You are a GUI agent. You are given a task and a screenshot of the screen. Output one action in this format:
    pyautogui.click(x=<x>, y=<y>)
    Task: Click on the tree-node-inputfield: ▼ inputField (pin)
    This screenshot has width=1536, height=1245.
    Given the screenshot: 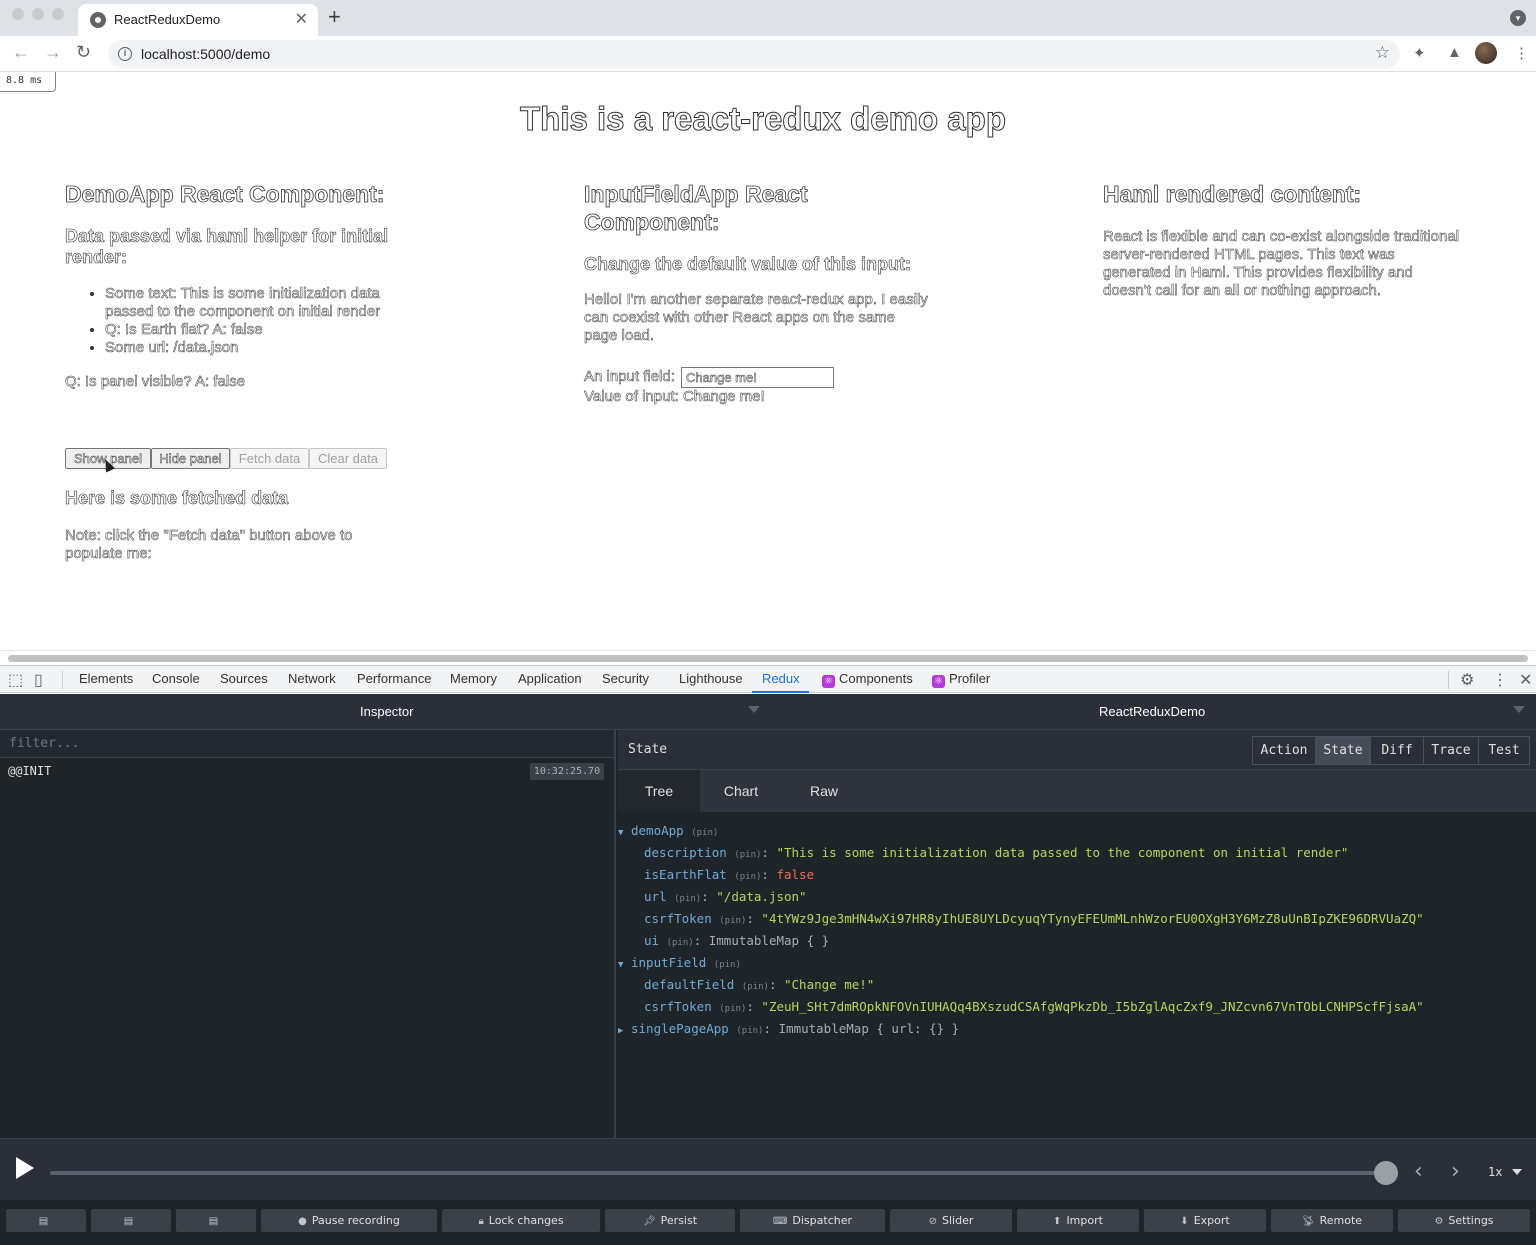 What is the action you would take?
    pyautogui.click(x=679, y=963)
    